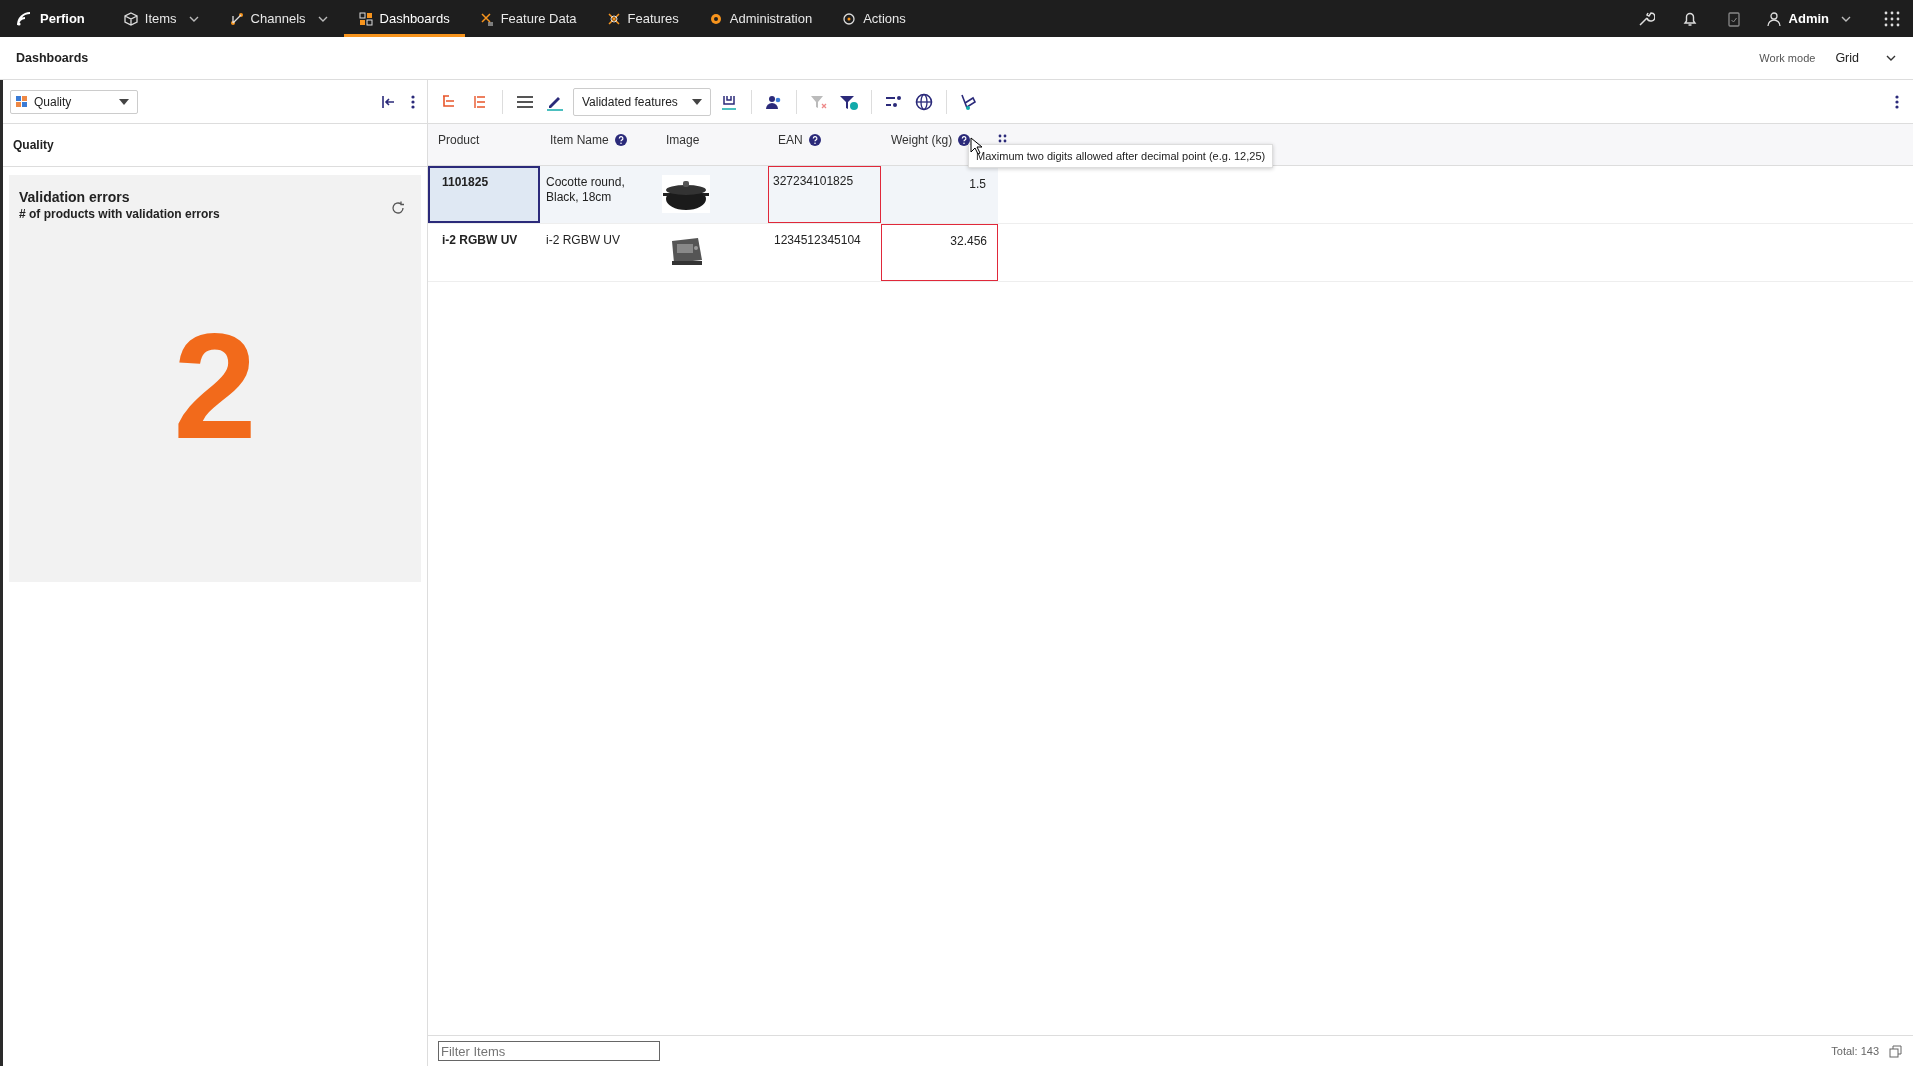 The width and height of the screenshot is (1913, 1066). What do you see at coordinates (1787, 58) in the screenshot?
I see `work-mode-label: Work mode` at bounding box center [1787, 58].